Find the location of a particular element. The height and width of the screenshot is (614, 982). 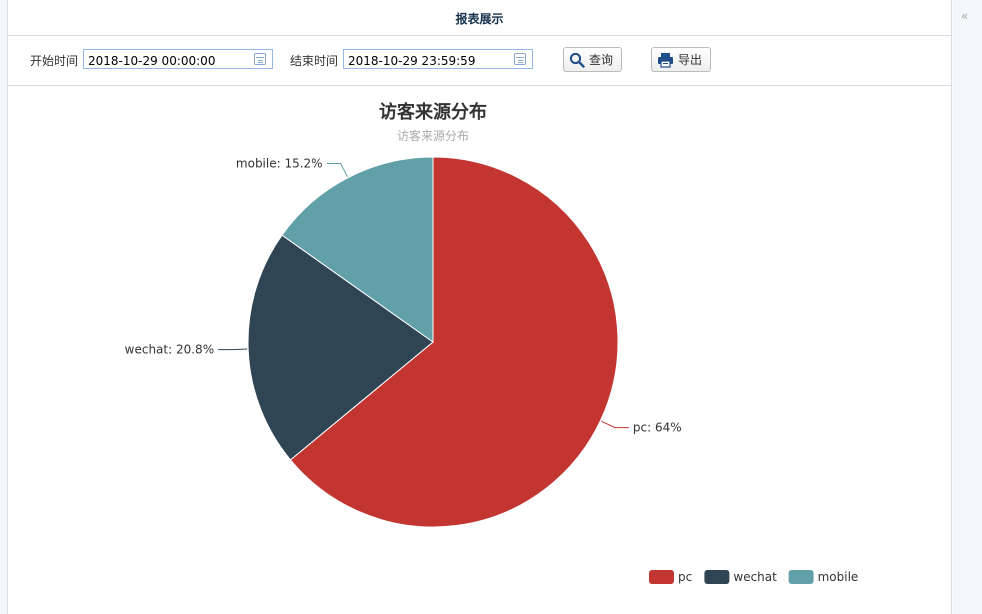

slice-label-pc: pc: 64% is located at coordinates (657, 428).